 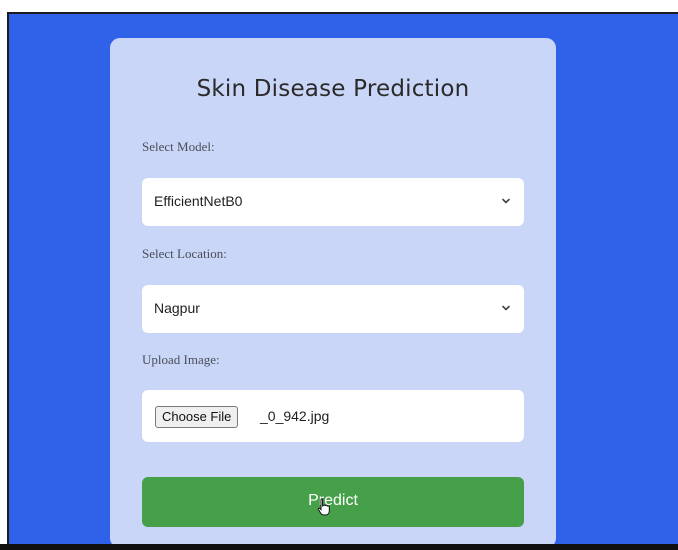 What do you see at coordinates (181, 359) in the screenshot?
I see `upload-image-label: Upload Image:` at bounding box center [181, 359].